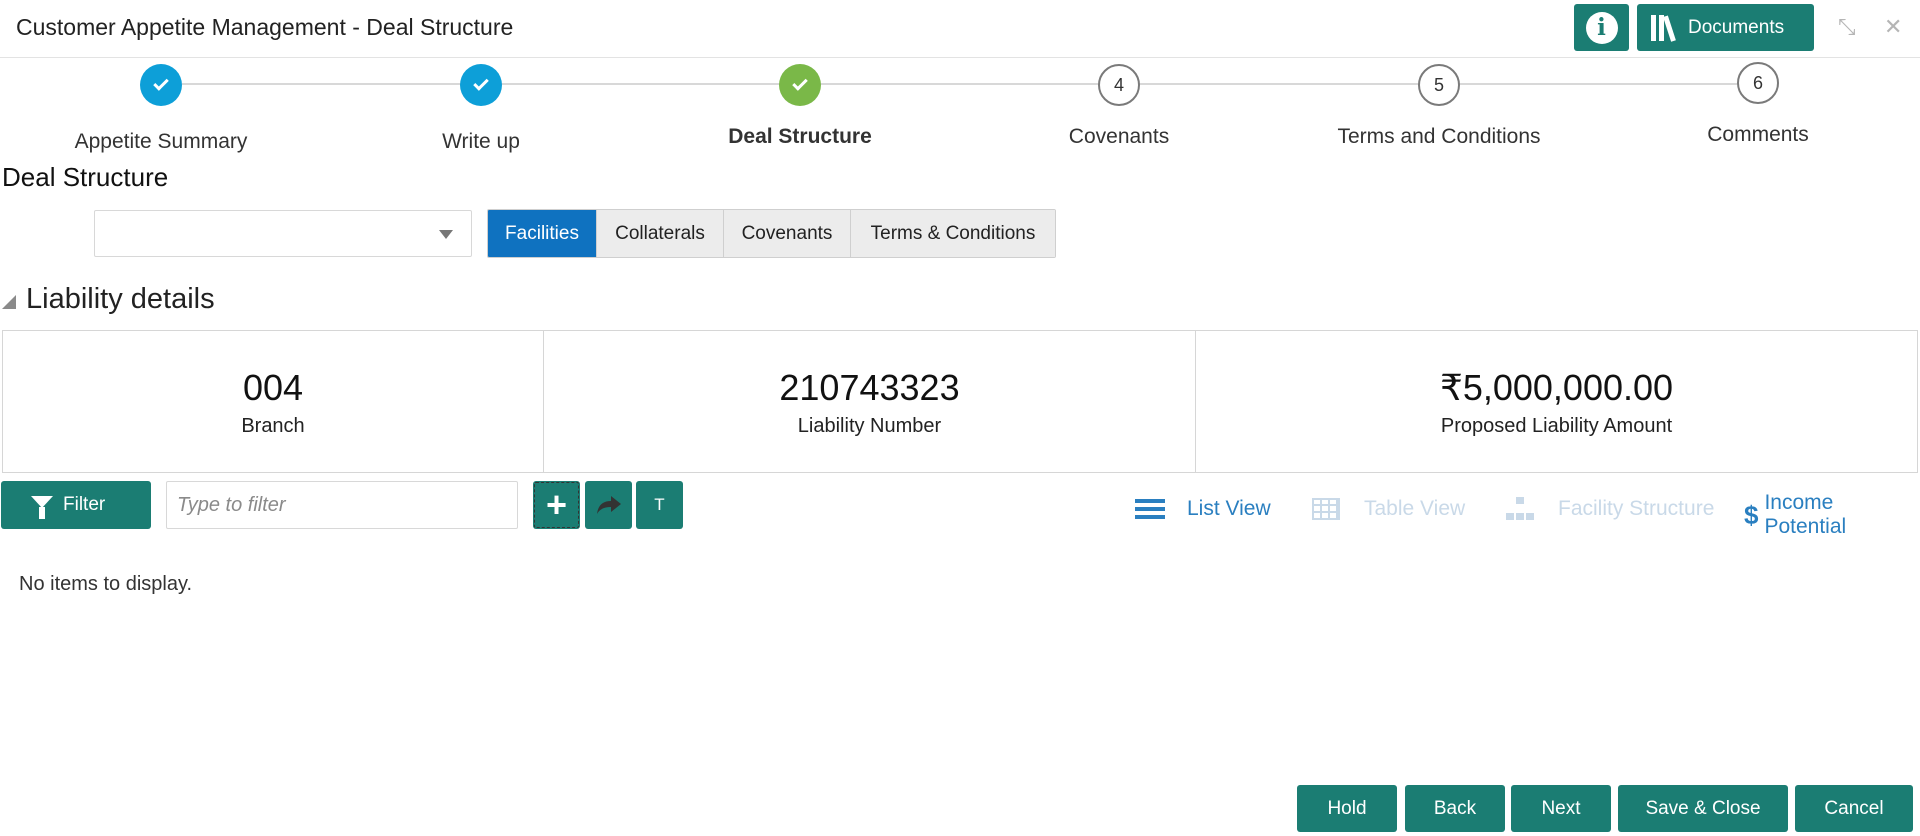  I want to click on filter-button: Filter, so click(76, 505).